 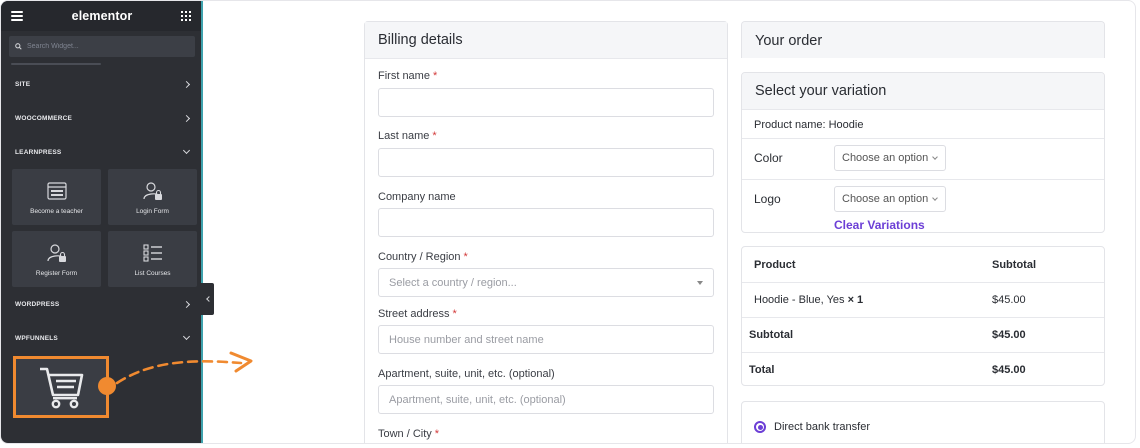 I want to click on product-name: Product name: Hoodie, so click(x=809, y=125).